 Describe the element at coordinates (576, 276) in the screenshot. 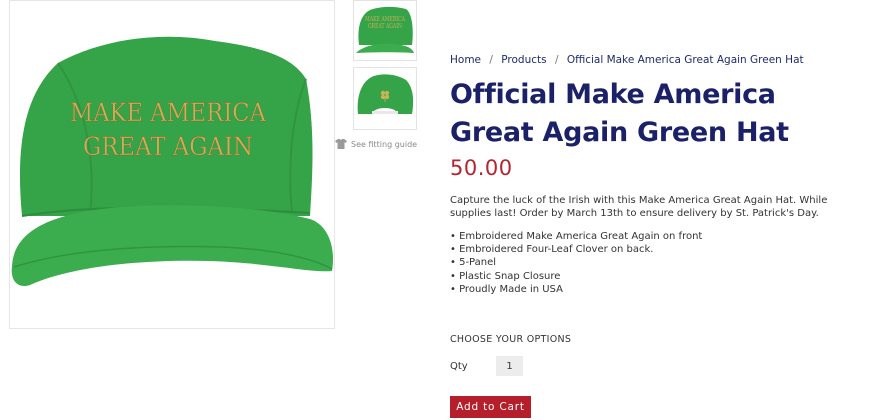

I see `feature-item: Plastic Snap Closure` at that location.